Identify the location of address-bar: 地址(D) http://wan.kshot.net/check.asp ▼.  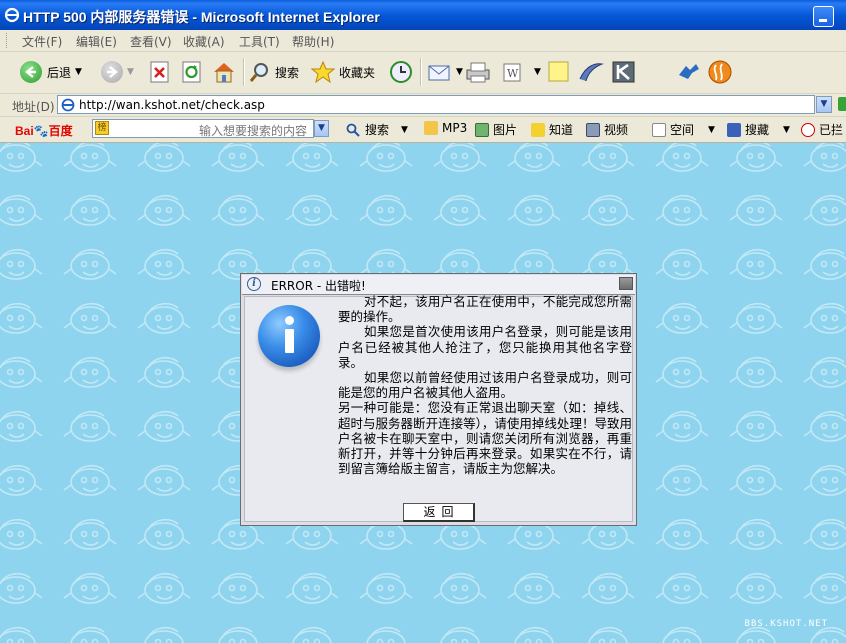
(423, 105).